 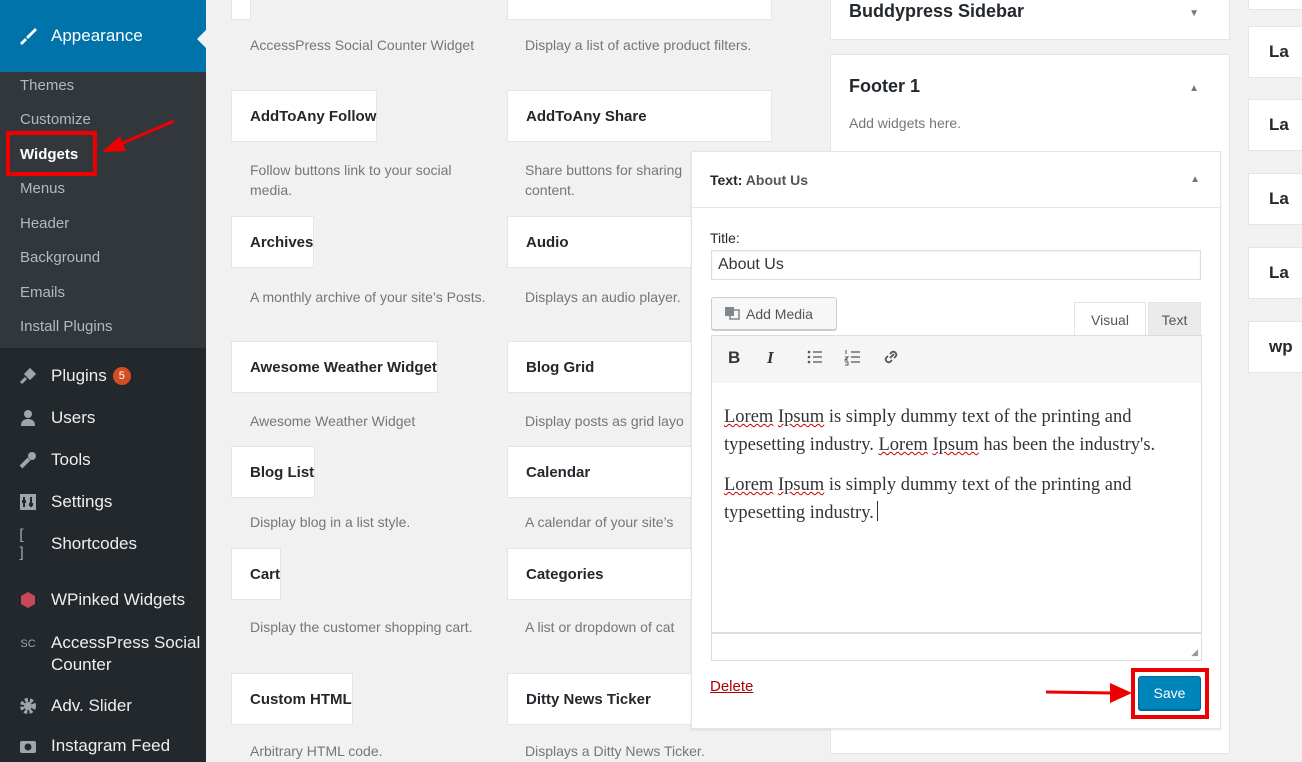 What do you see at coordinates (852, 359) in the screenshot?
I see `numbered-list-icon` at bounding box center [852, 359].